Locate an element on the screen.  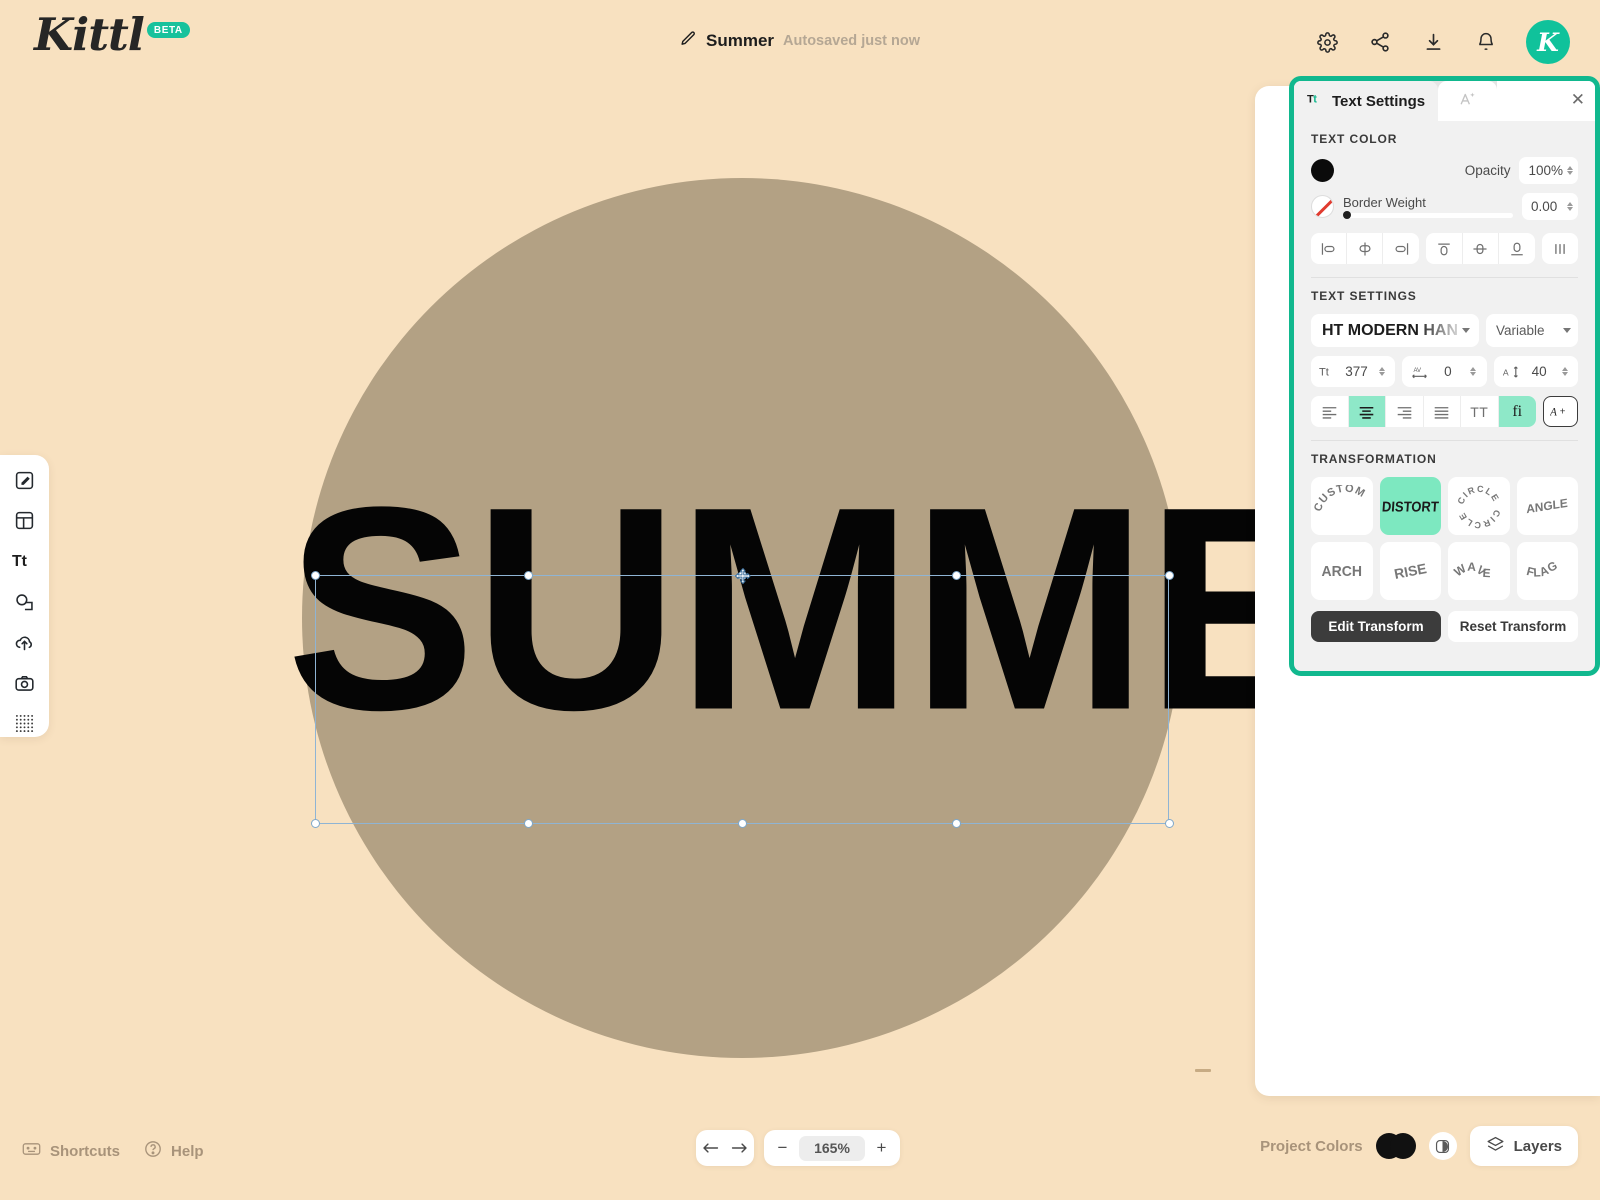
project-color-swatches is located at coordinates (1395, 1146).